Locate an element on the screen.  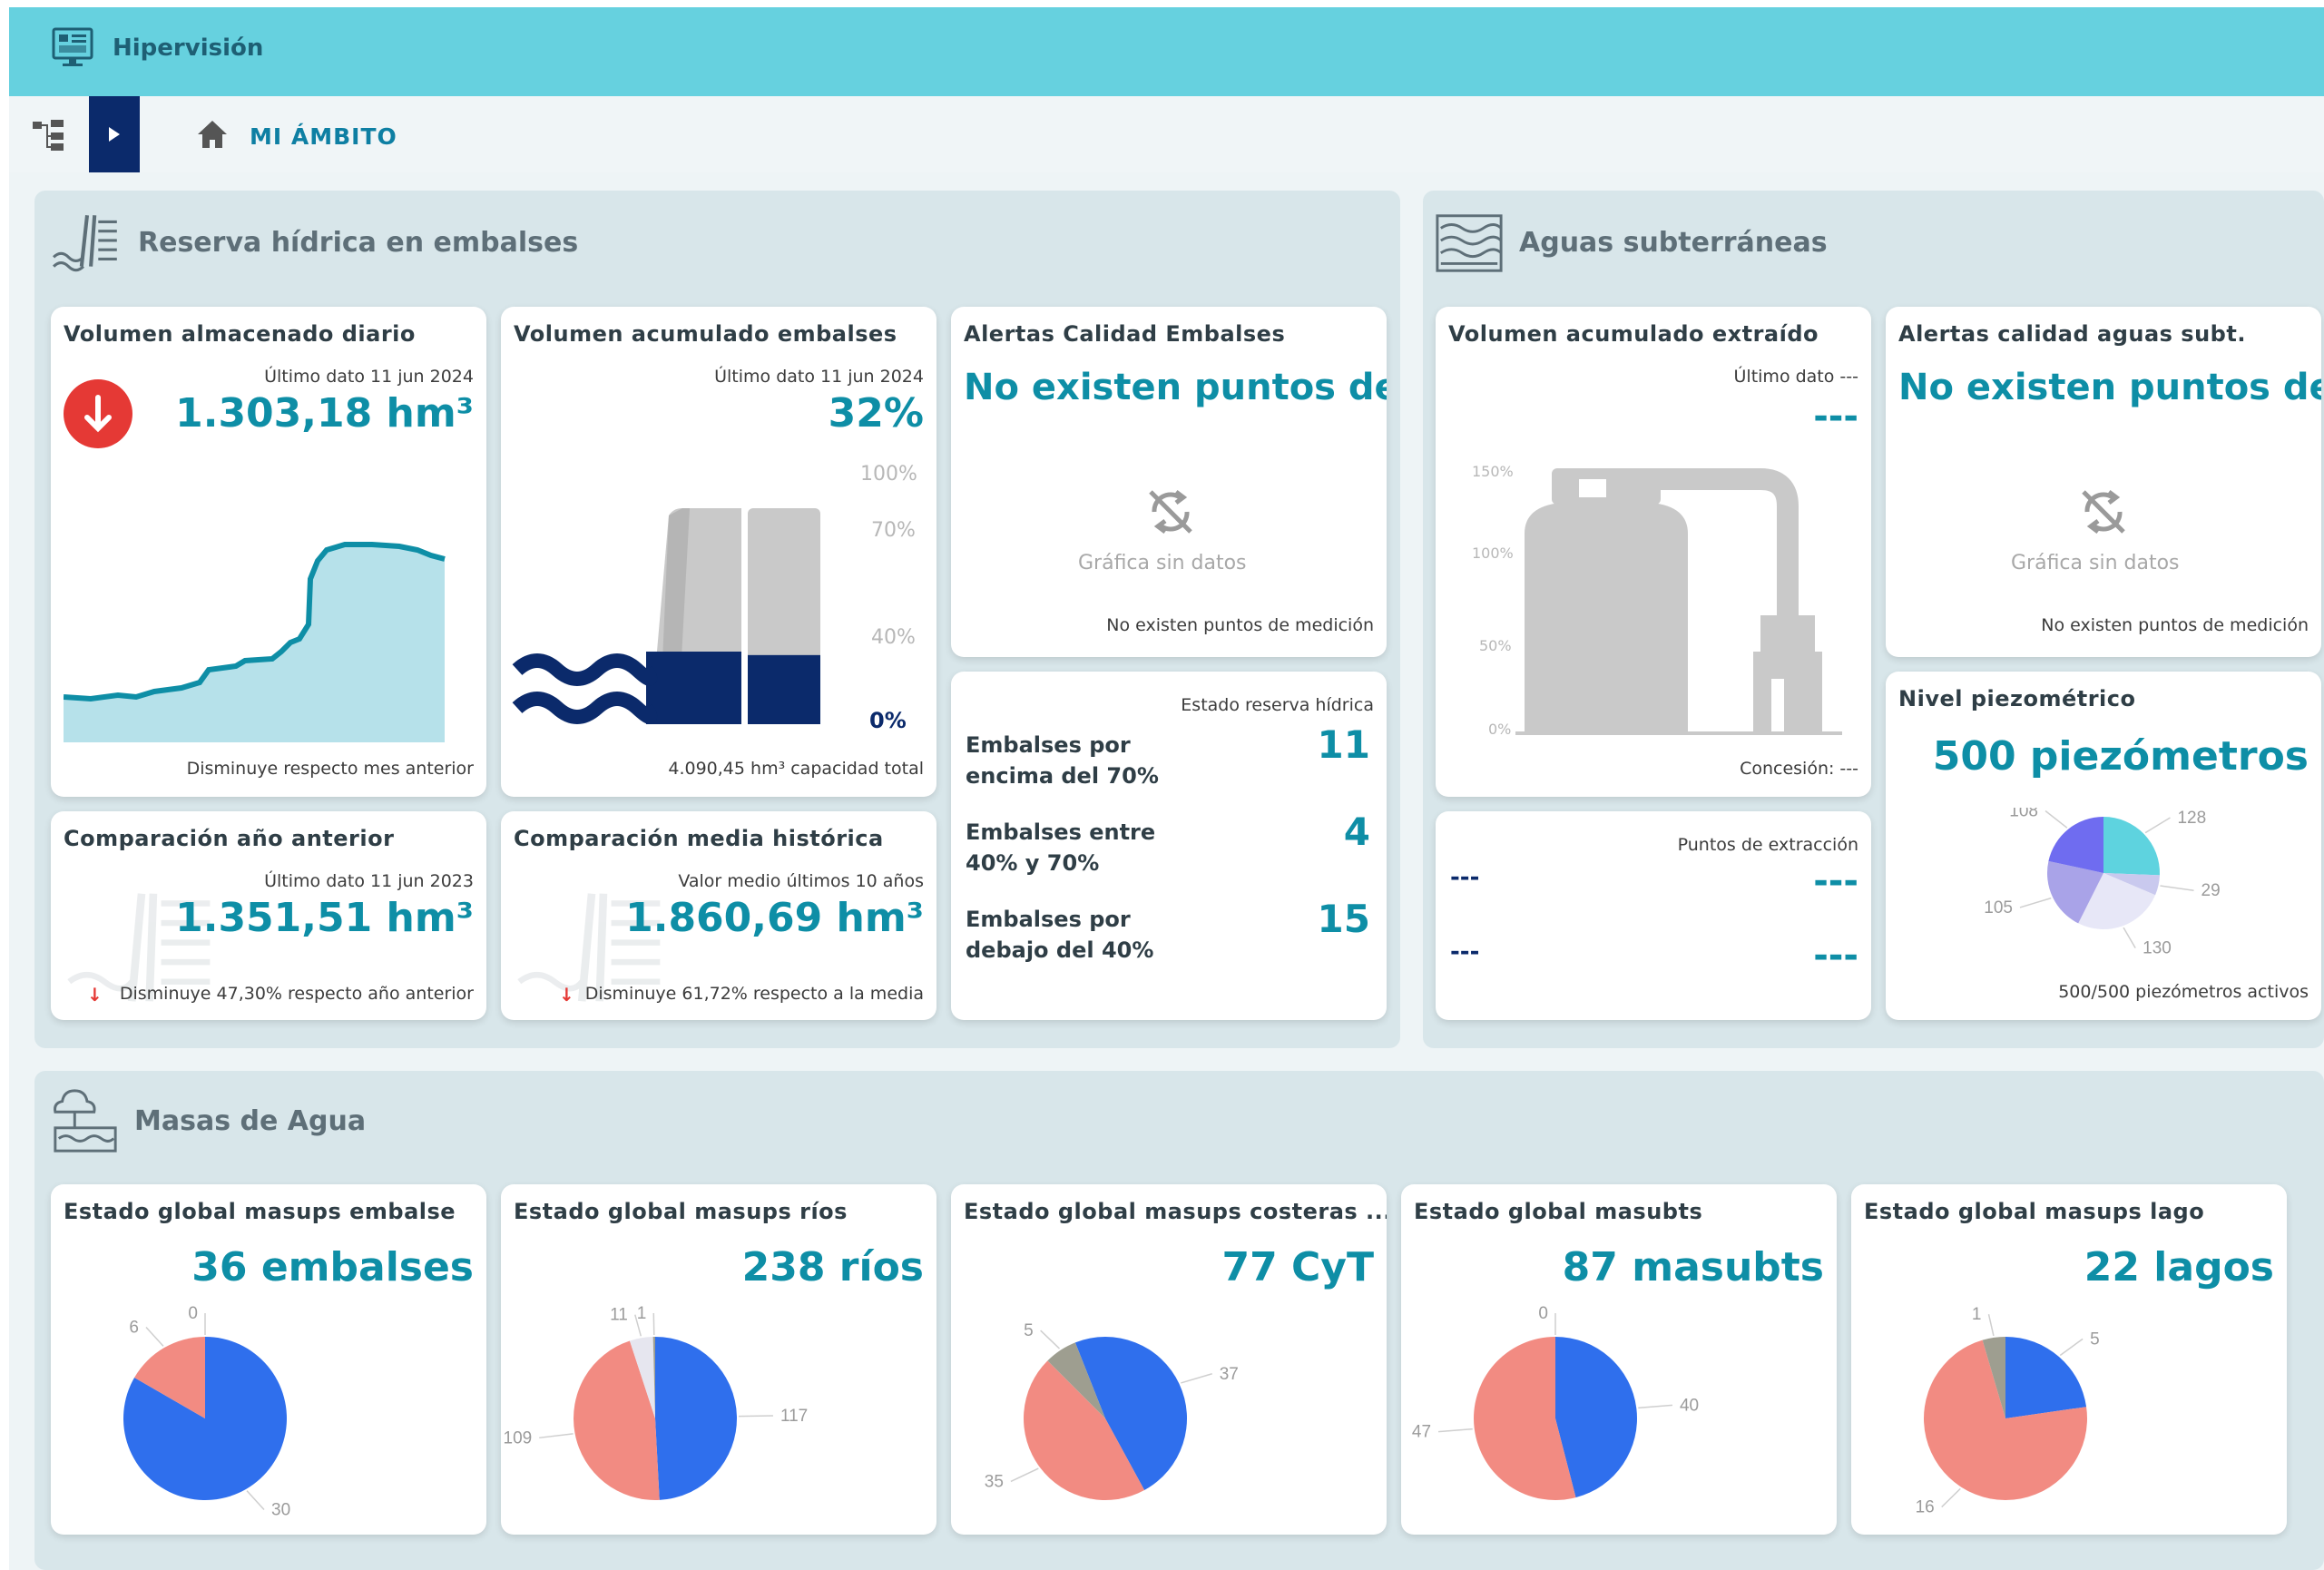
card-masas-lago: Estado global masups lago 22 lagos 5 16 1 is located at coordinates (2069, 1359).